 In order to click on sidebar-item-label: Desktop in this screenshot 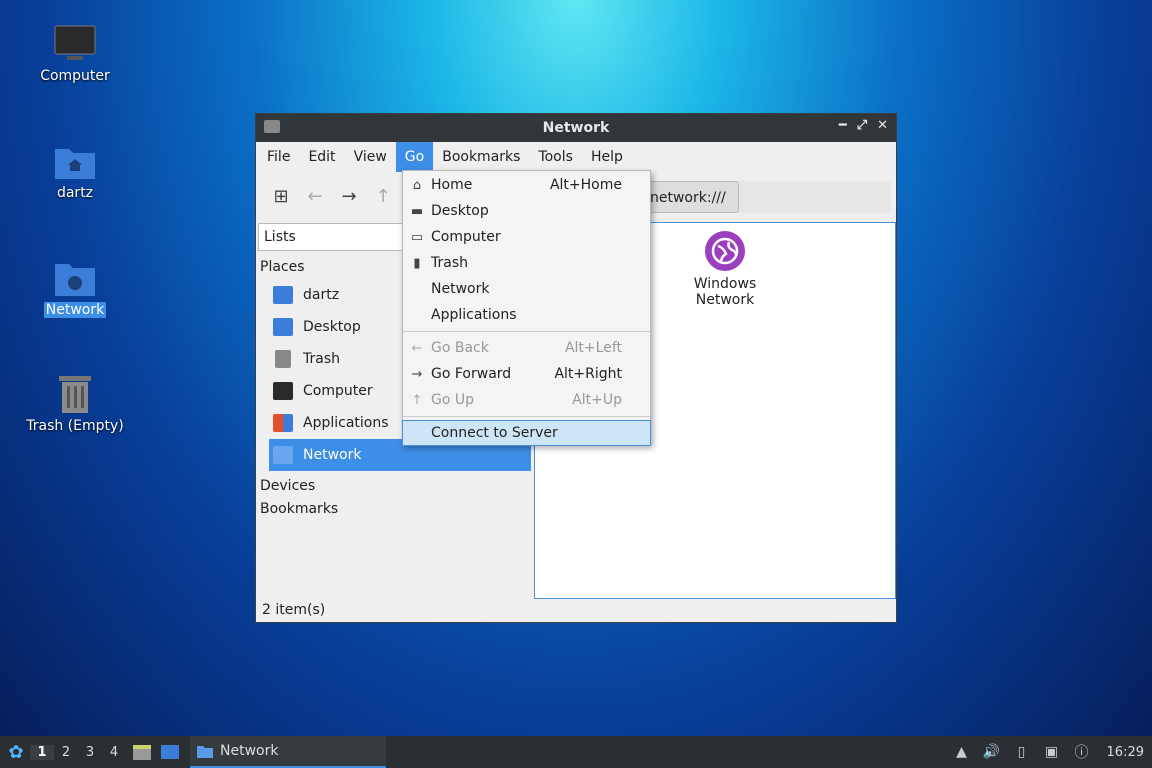, I will do `click(332, 327)`.